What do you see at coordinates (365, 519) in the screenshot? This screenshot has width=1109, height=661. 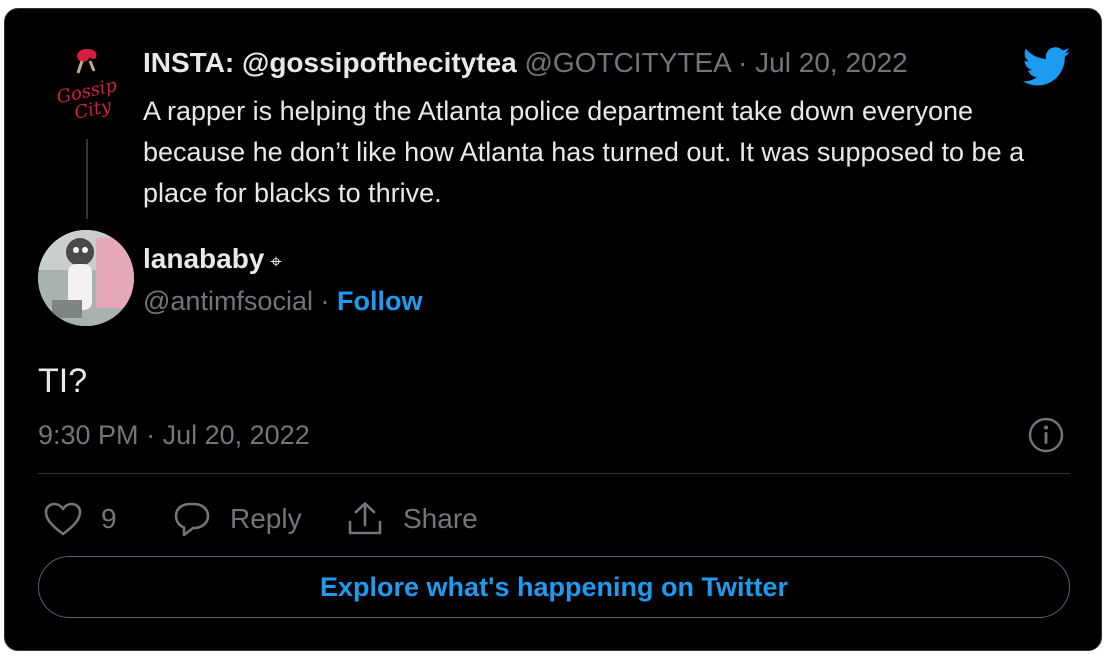 I see `share-upload-icon` at bounding box center [365, 519].